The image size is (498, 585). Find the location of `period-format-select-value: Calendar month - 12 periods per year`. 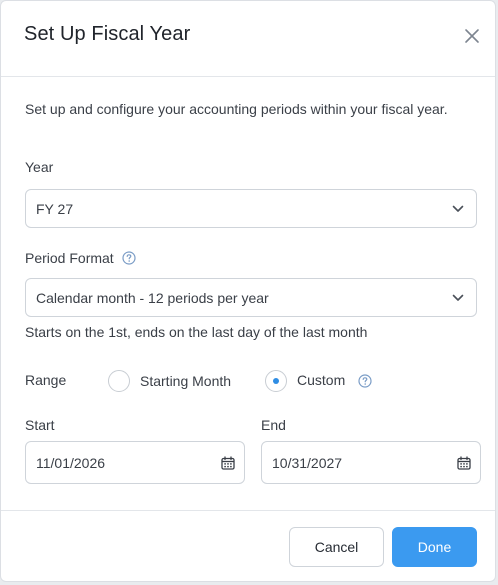

period-format-select-value: Calendar month - 12 periods per year is located at coordinates (152, 297).